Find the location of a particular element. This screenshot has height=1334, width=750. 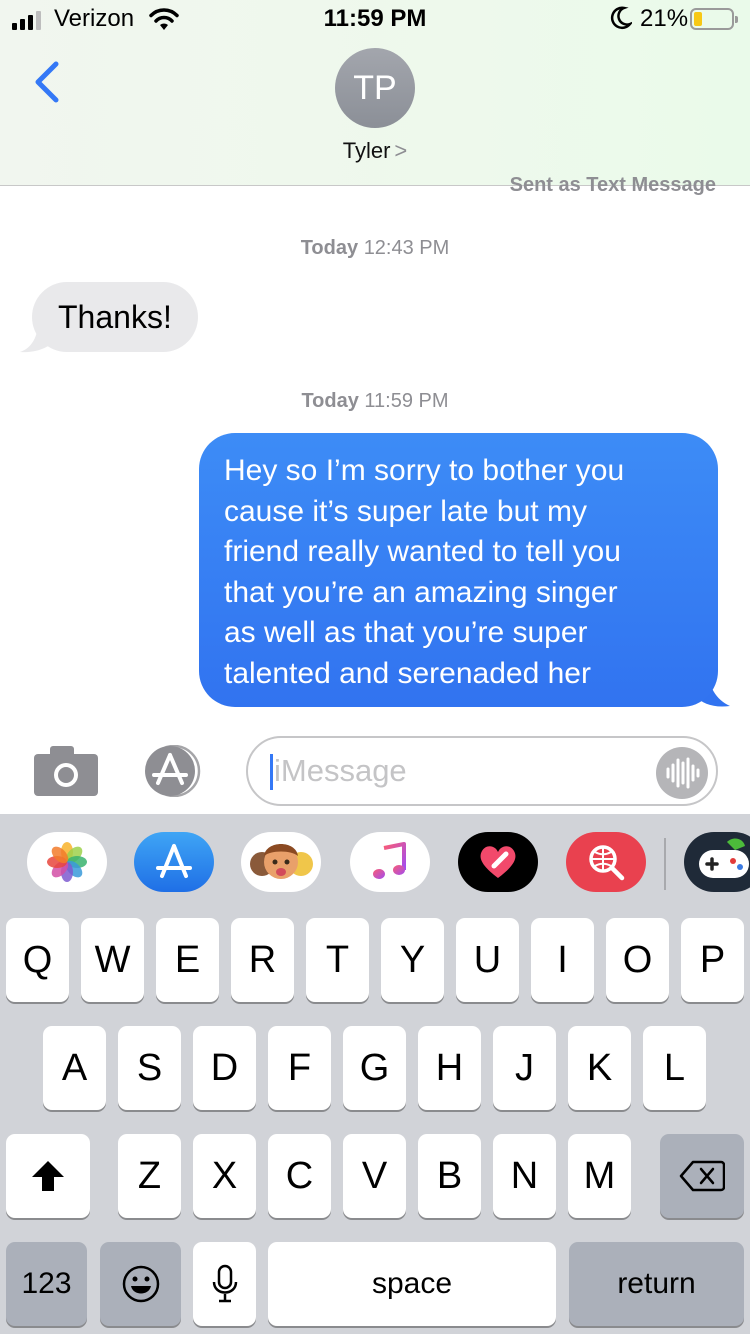

game-pigeon-app-button is located at coordinates (717, 862).